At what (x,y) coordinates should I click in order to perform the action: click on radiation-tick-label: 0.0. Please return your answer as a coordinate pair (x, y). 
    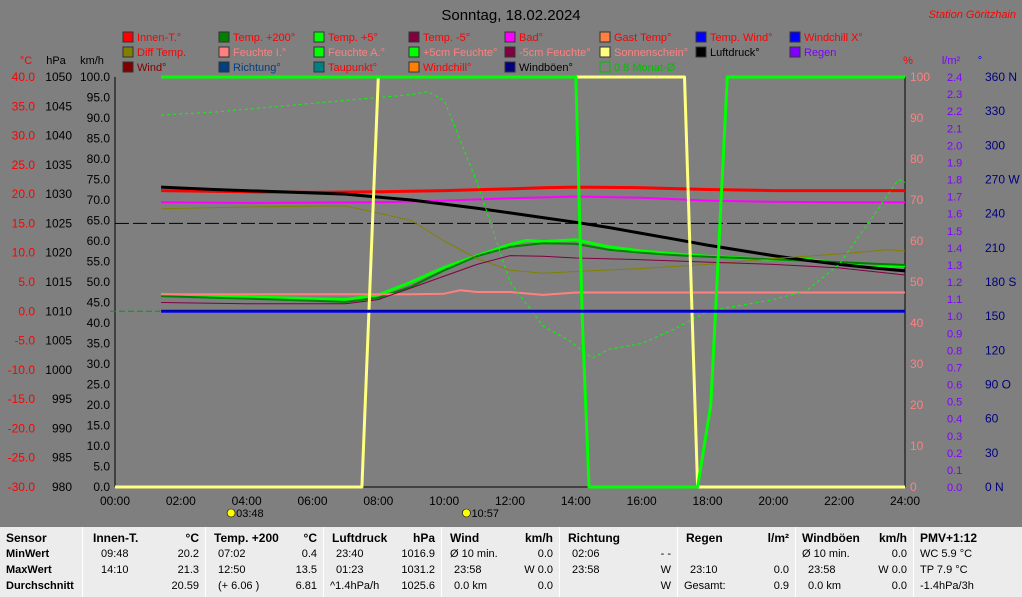
    Looking at the image, I should click on (954, 488).